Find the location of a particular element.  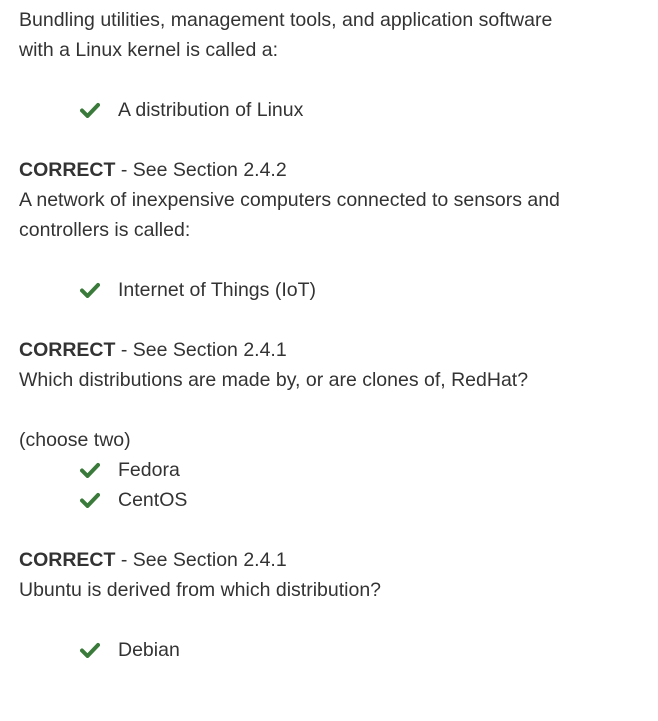

question-text: controllers is called: is located at coordinates (105, 230).